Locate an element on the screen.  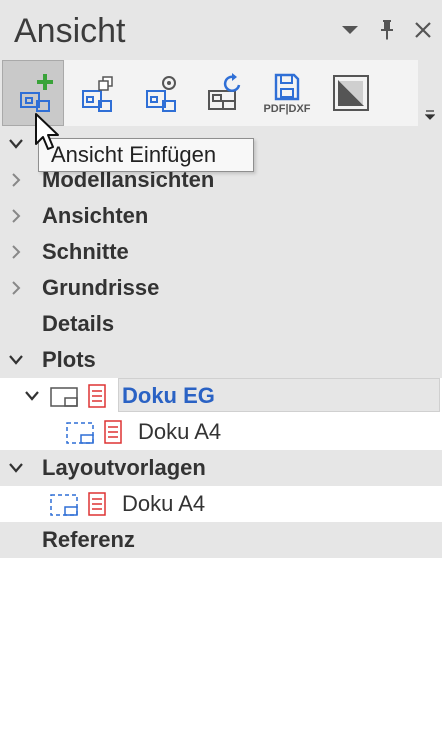
panel-header: Ansicht is located at coordinates (221, 30).